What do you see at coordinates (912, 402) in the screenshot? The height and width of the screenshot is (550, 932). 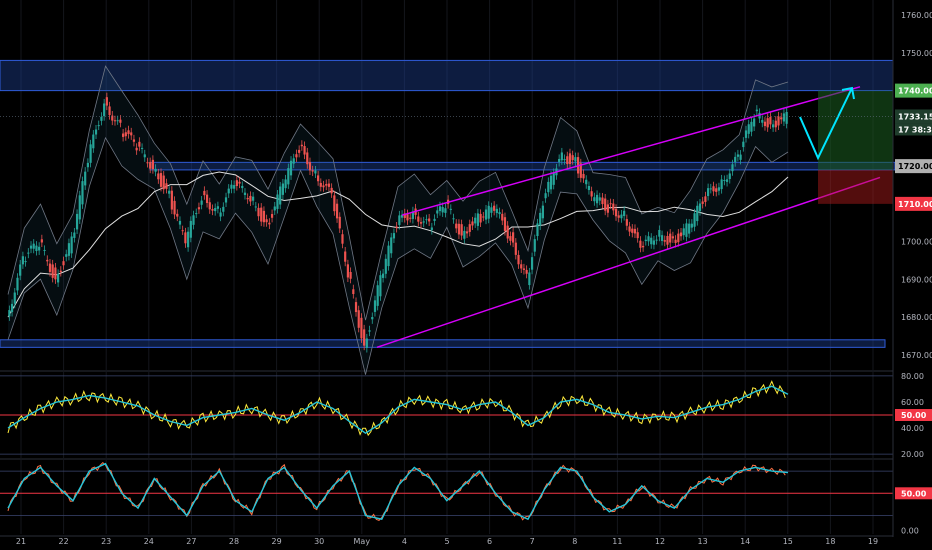 I see `rsi-tick-label: 60.00` at bounding box center [912, 402].